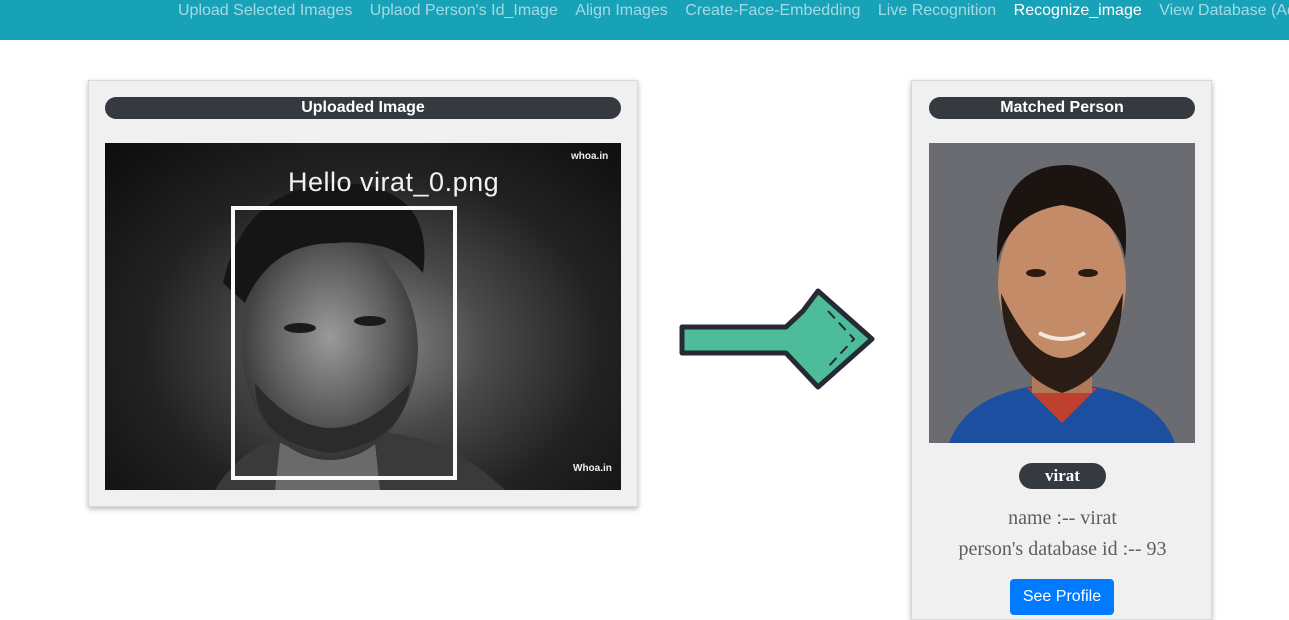 The image size is (1289, 620). What do you see at coordinates (1062, 549) in the screenshot?
I see `person-id-line: person's database id :-- 93` at bounding box center [1062, 549].